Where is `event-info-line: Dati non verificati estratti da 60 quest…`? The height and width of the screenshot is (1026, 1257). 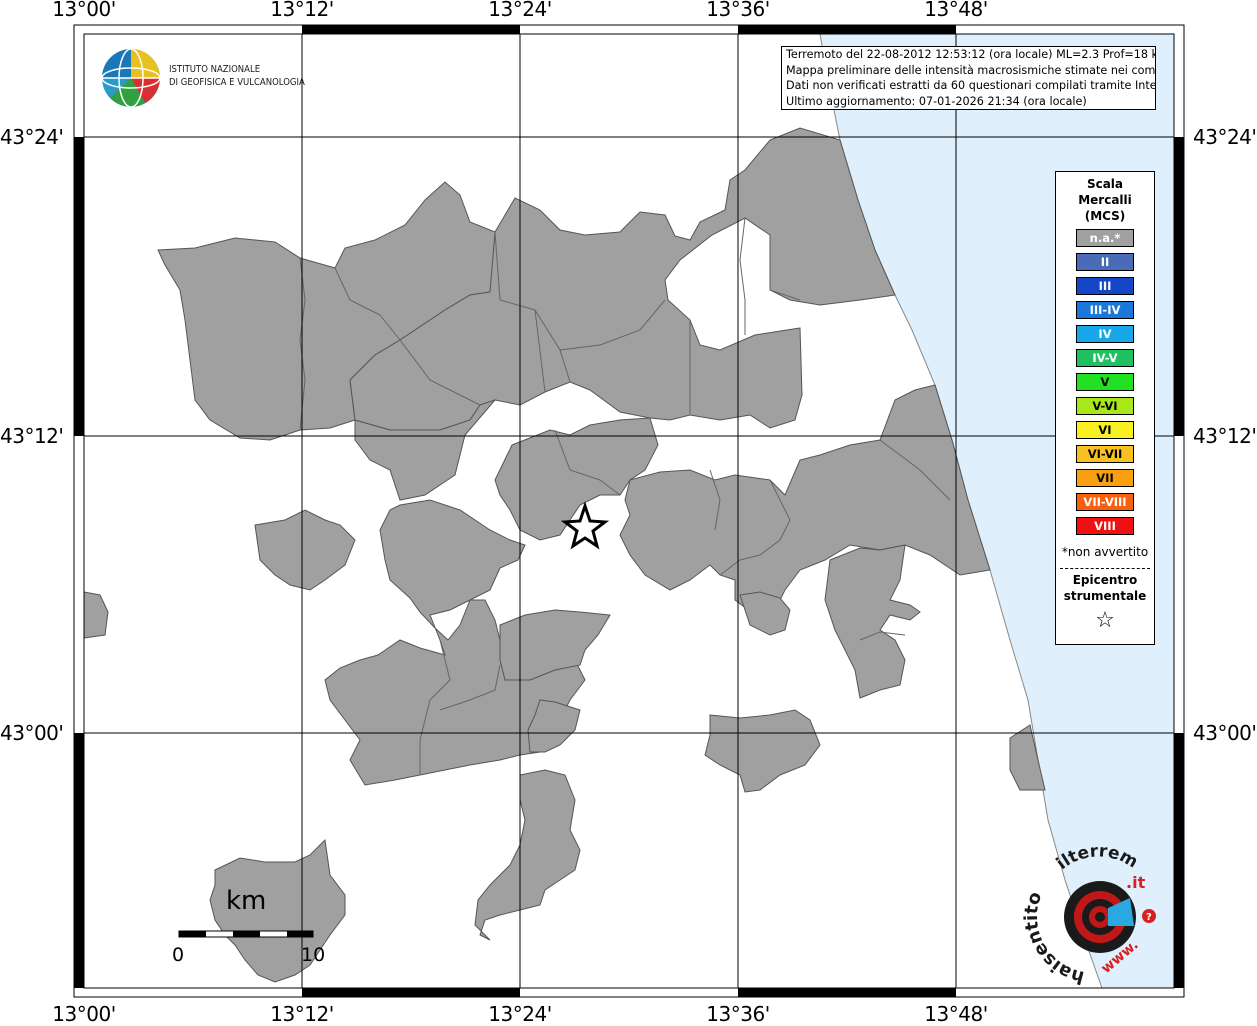
event-info-line: Dati non verificati estratti da 60 quest… is located at coordinates (971, 85).